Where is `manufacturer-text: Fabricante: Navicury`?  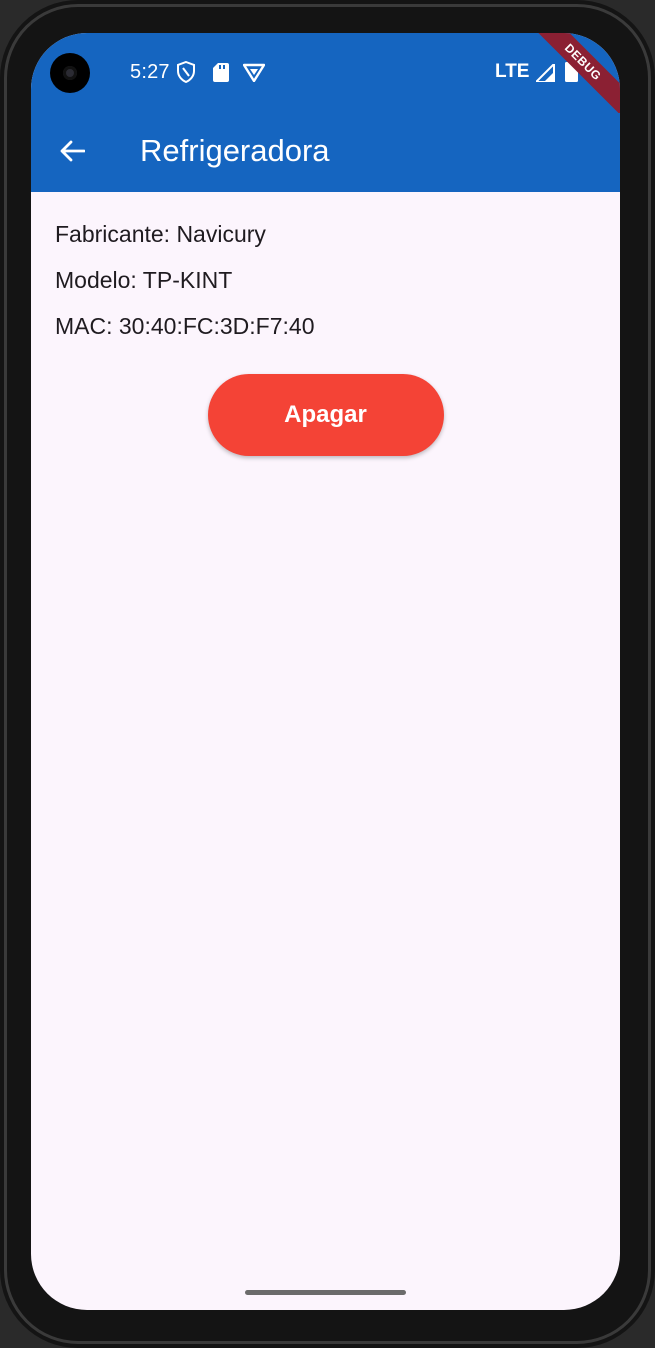 manufacturer-text: Fabricante: Navicury is located at coordinates (160, 234).